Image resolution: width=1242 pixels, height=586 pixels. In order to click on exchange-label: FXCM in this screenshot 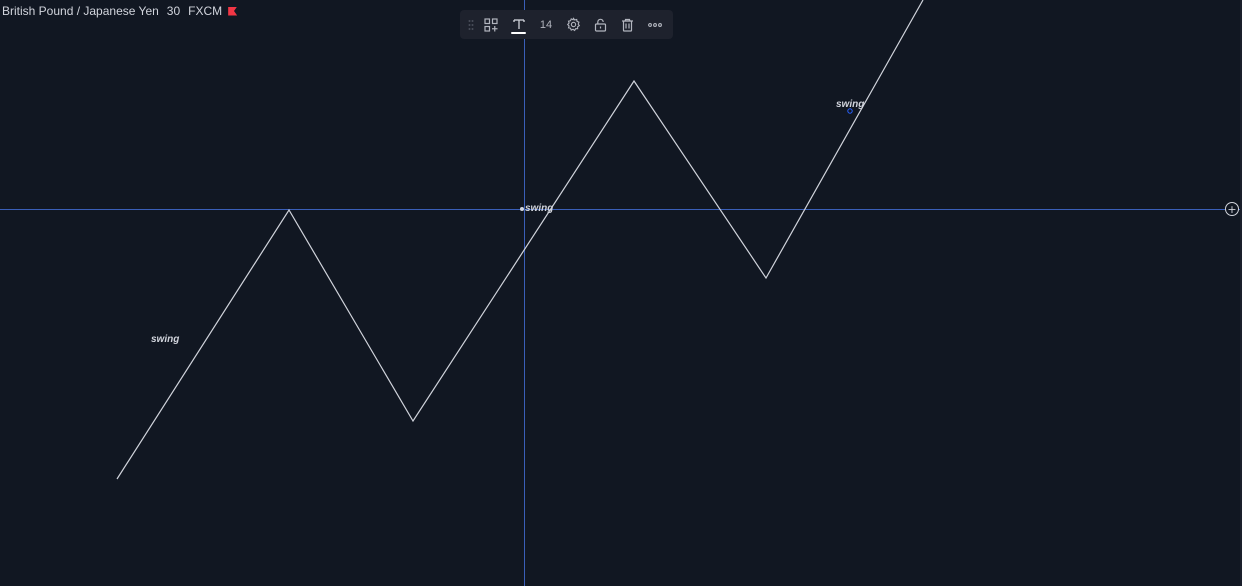, I will do `click(205, 11)`.